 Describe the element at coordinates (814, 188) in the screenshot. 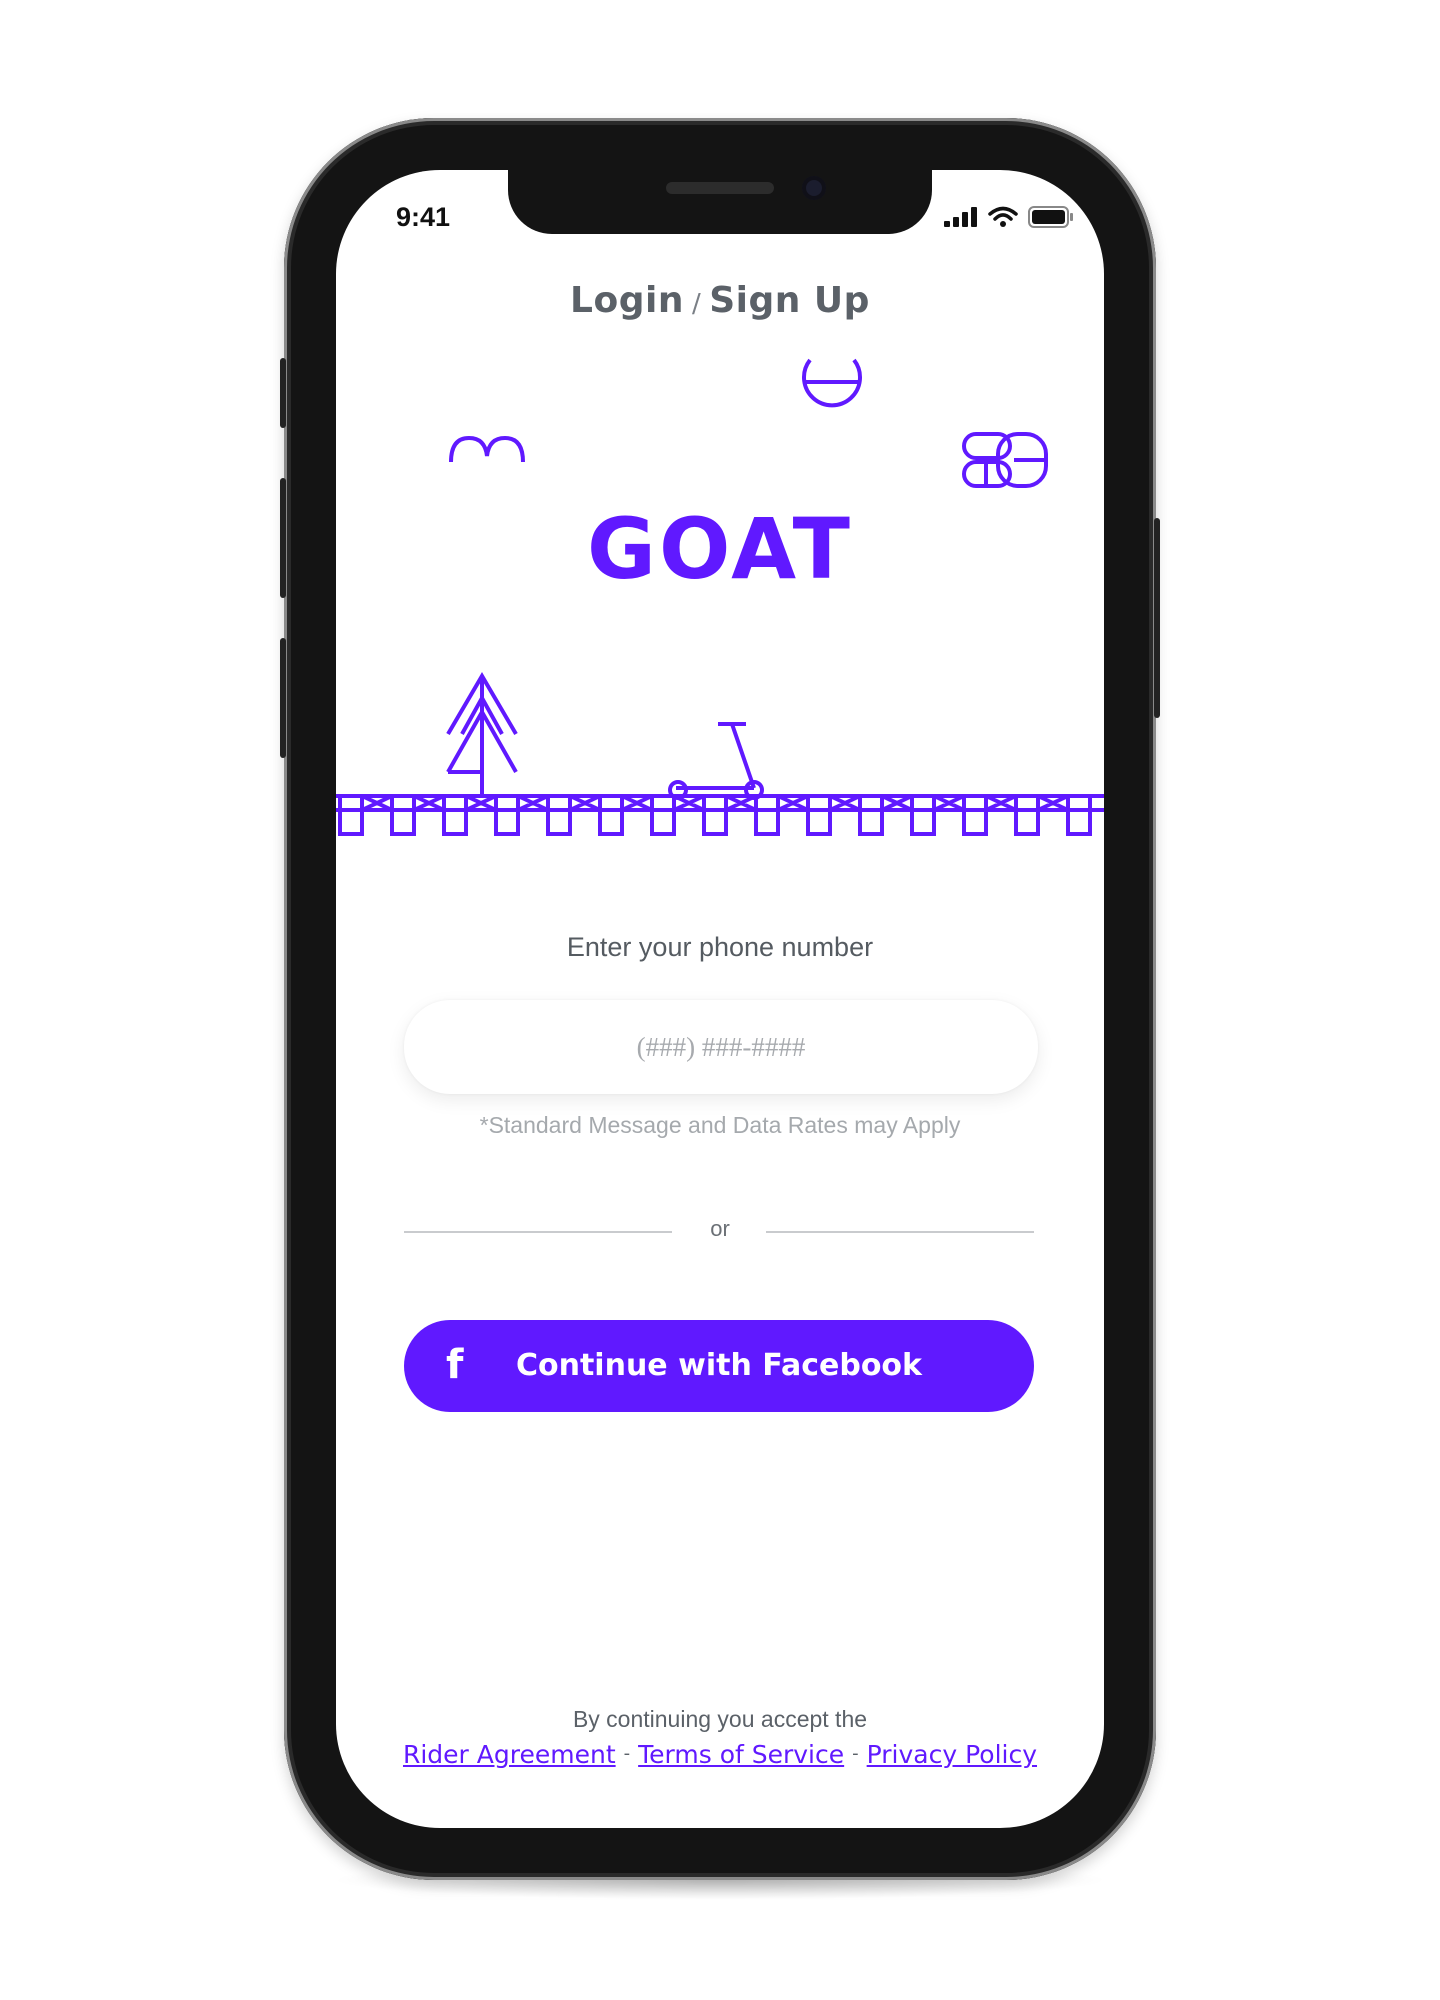

I see `front-camera` at that location.